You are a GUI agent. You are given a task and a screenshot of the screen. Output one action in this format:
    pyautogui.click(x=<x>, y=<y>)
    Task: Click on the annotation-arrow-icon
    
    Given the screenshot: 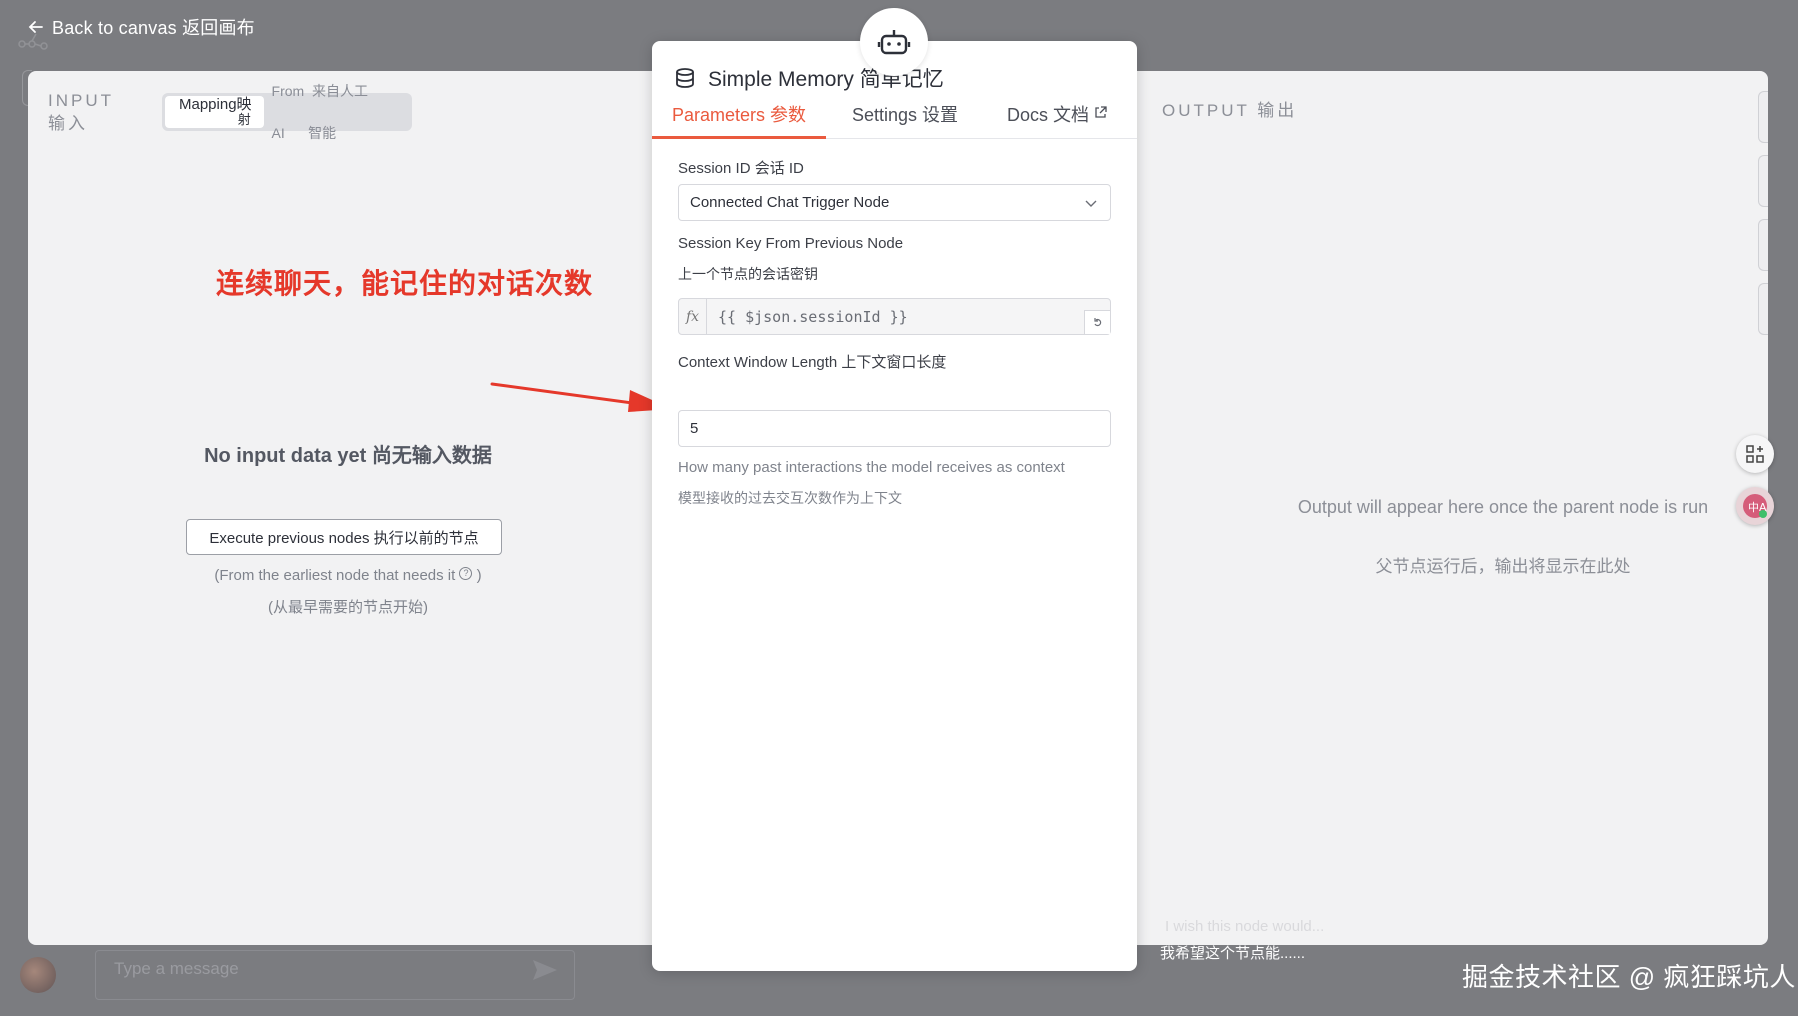 What is the action you would take?
    pyautogui.click(x=581, y=397)
    